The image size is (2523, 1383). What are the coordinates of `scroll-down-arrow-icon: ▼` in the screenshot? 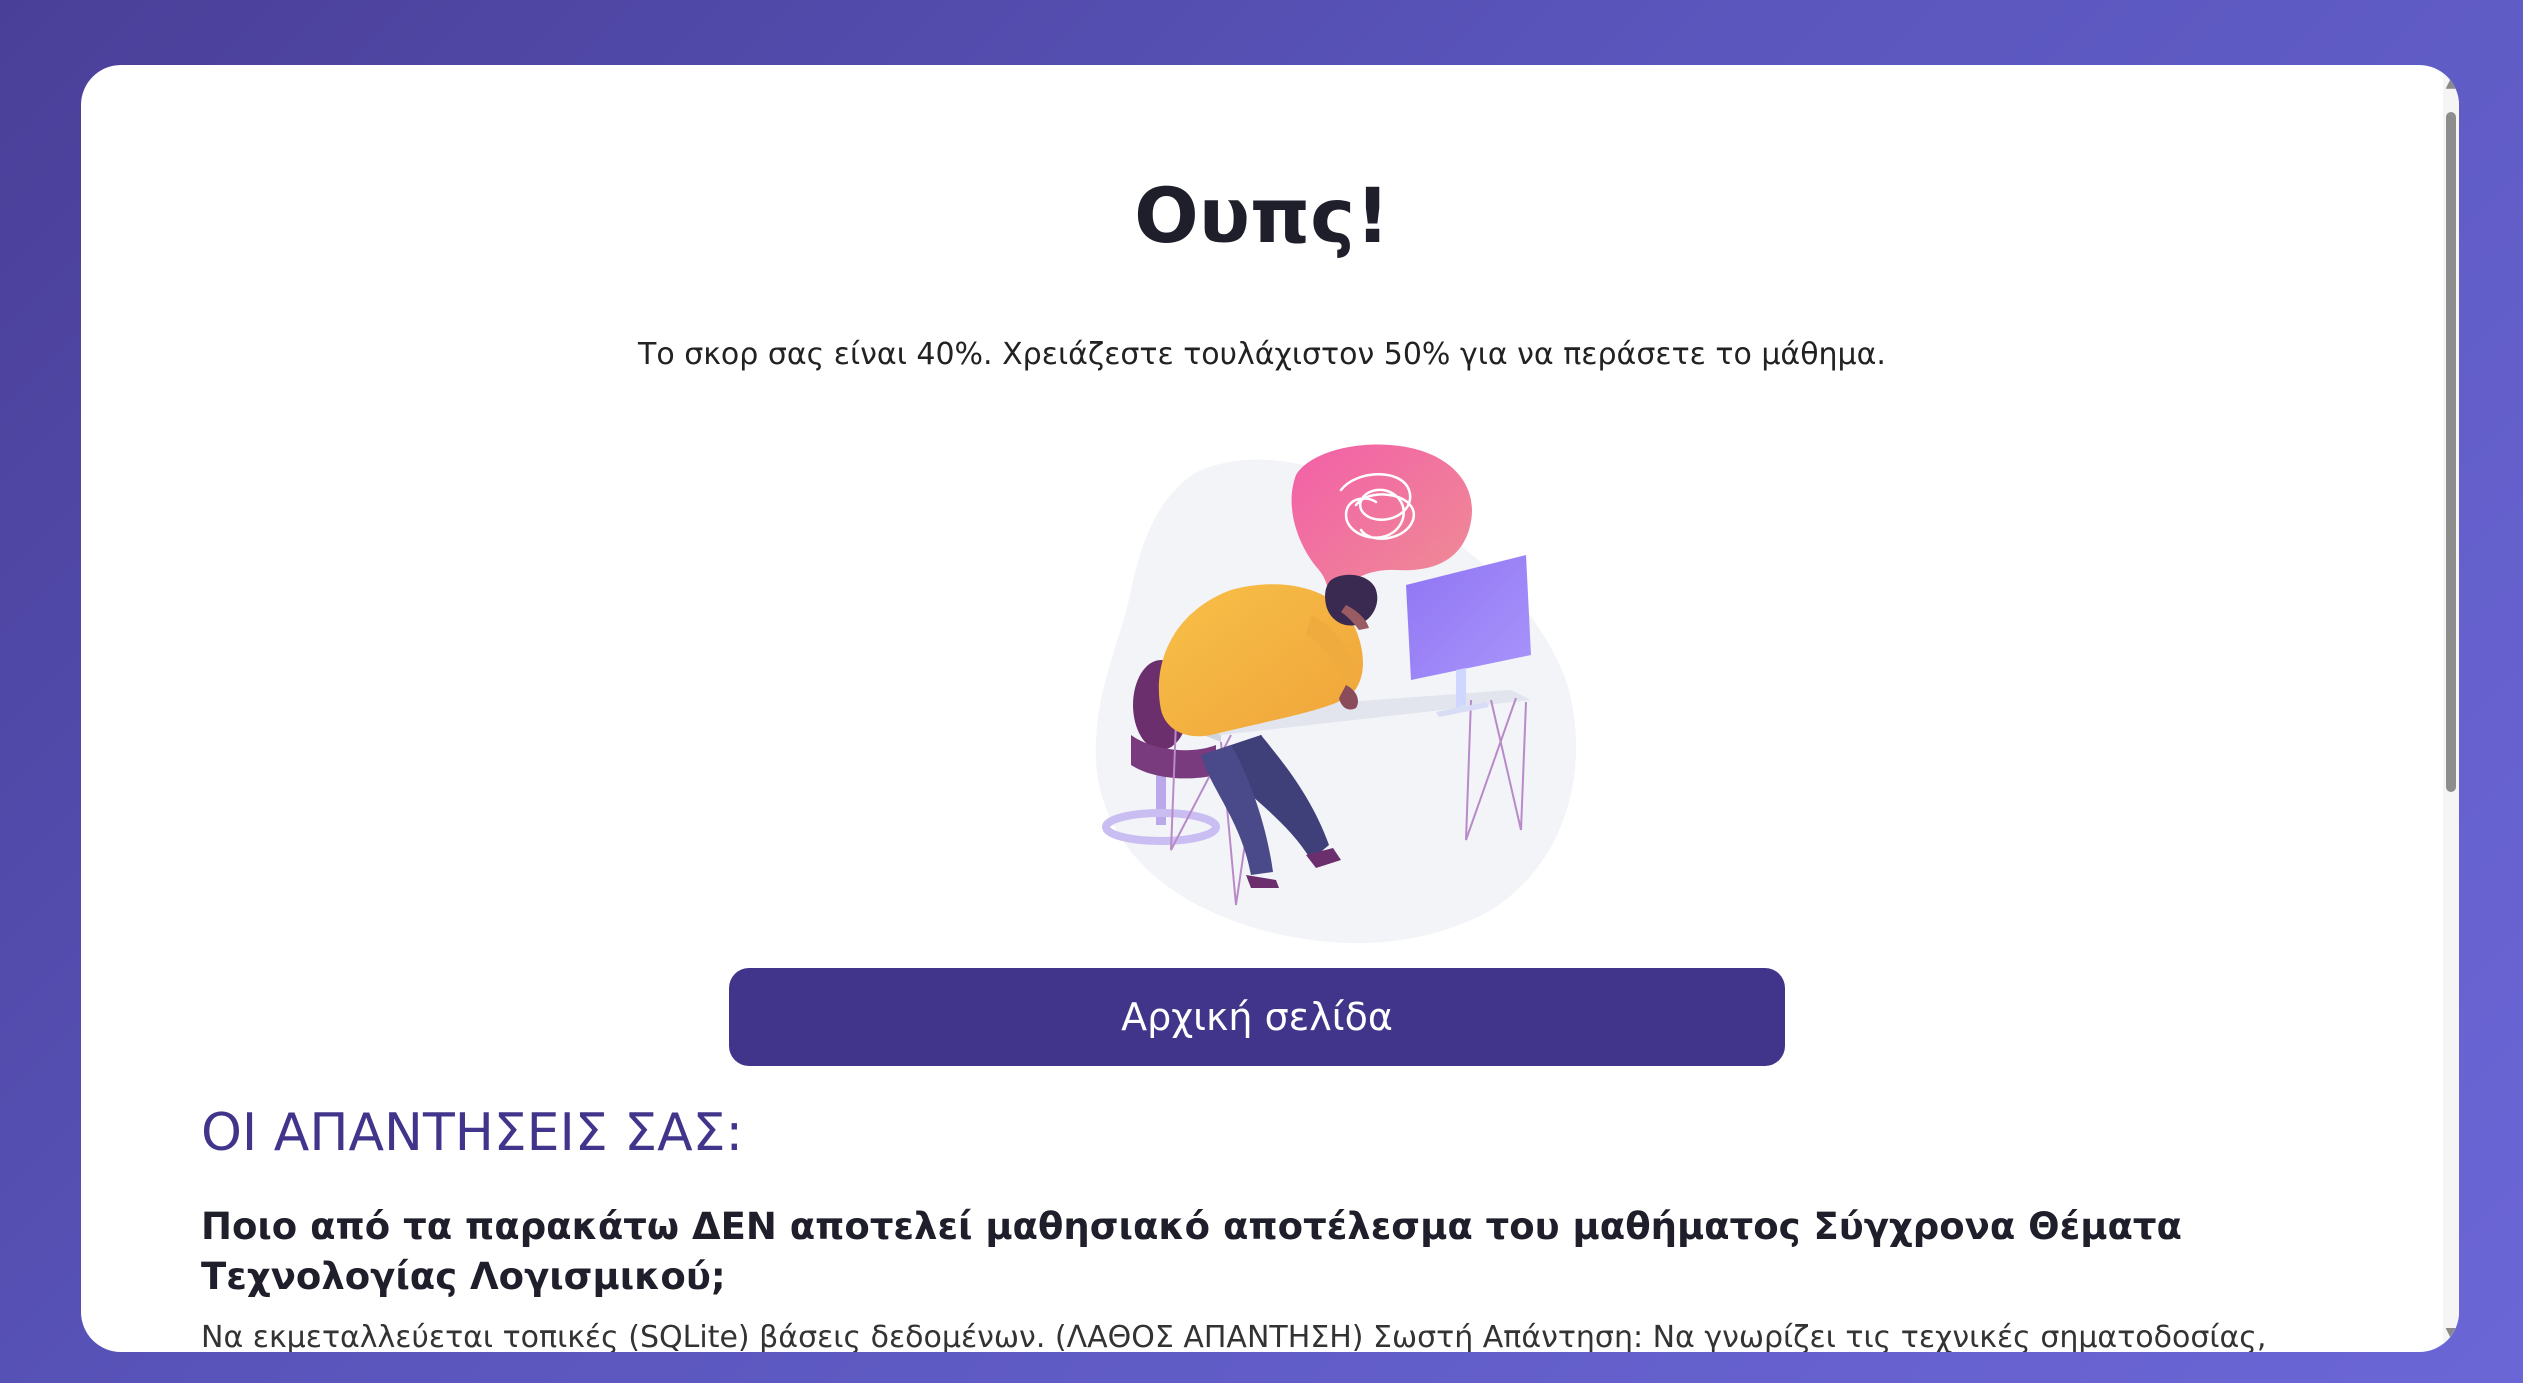 It's located at (2451, 1333).